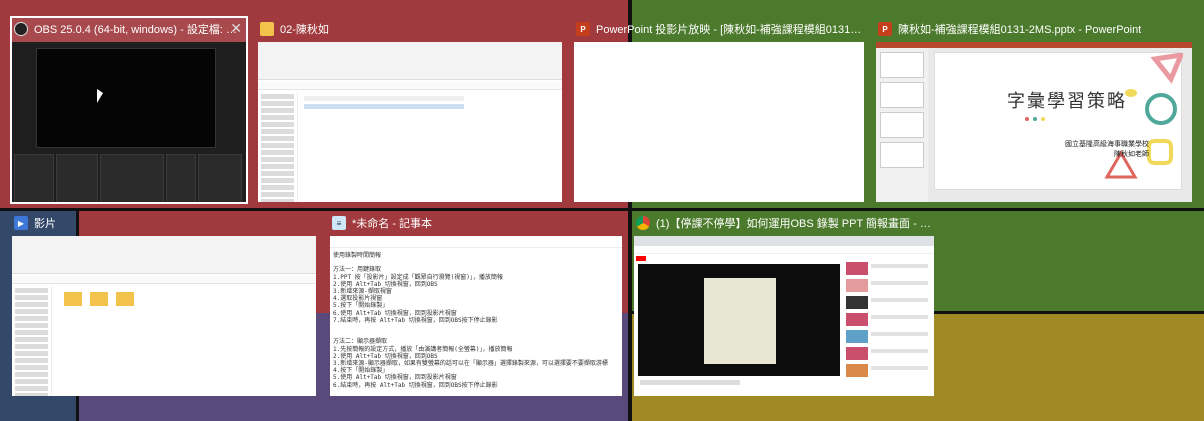 The image size is (1204, 421). Describe the element at coordinates (641, 258) in the screenshot. I see `youtube-logo-icon` at that location.